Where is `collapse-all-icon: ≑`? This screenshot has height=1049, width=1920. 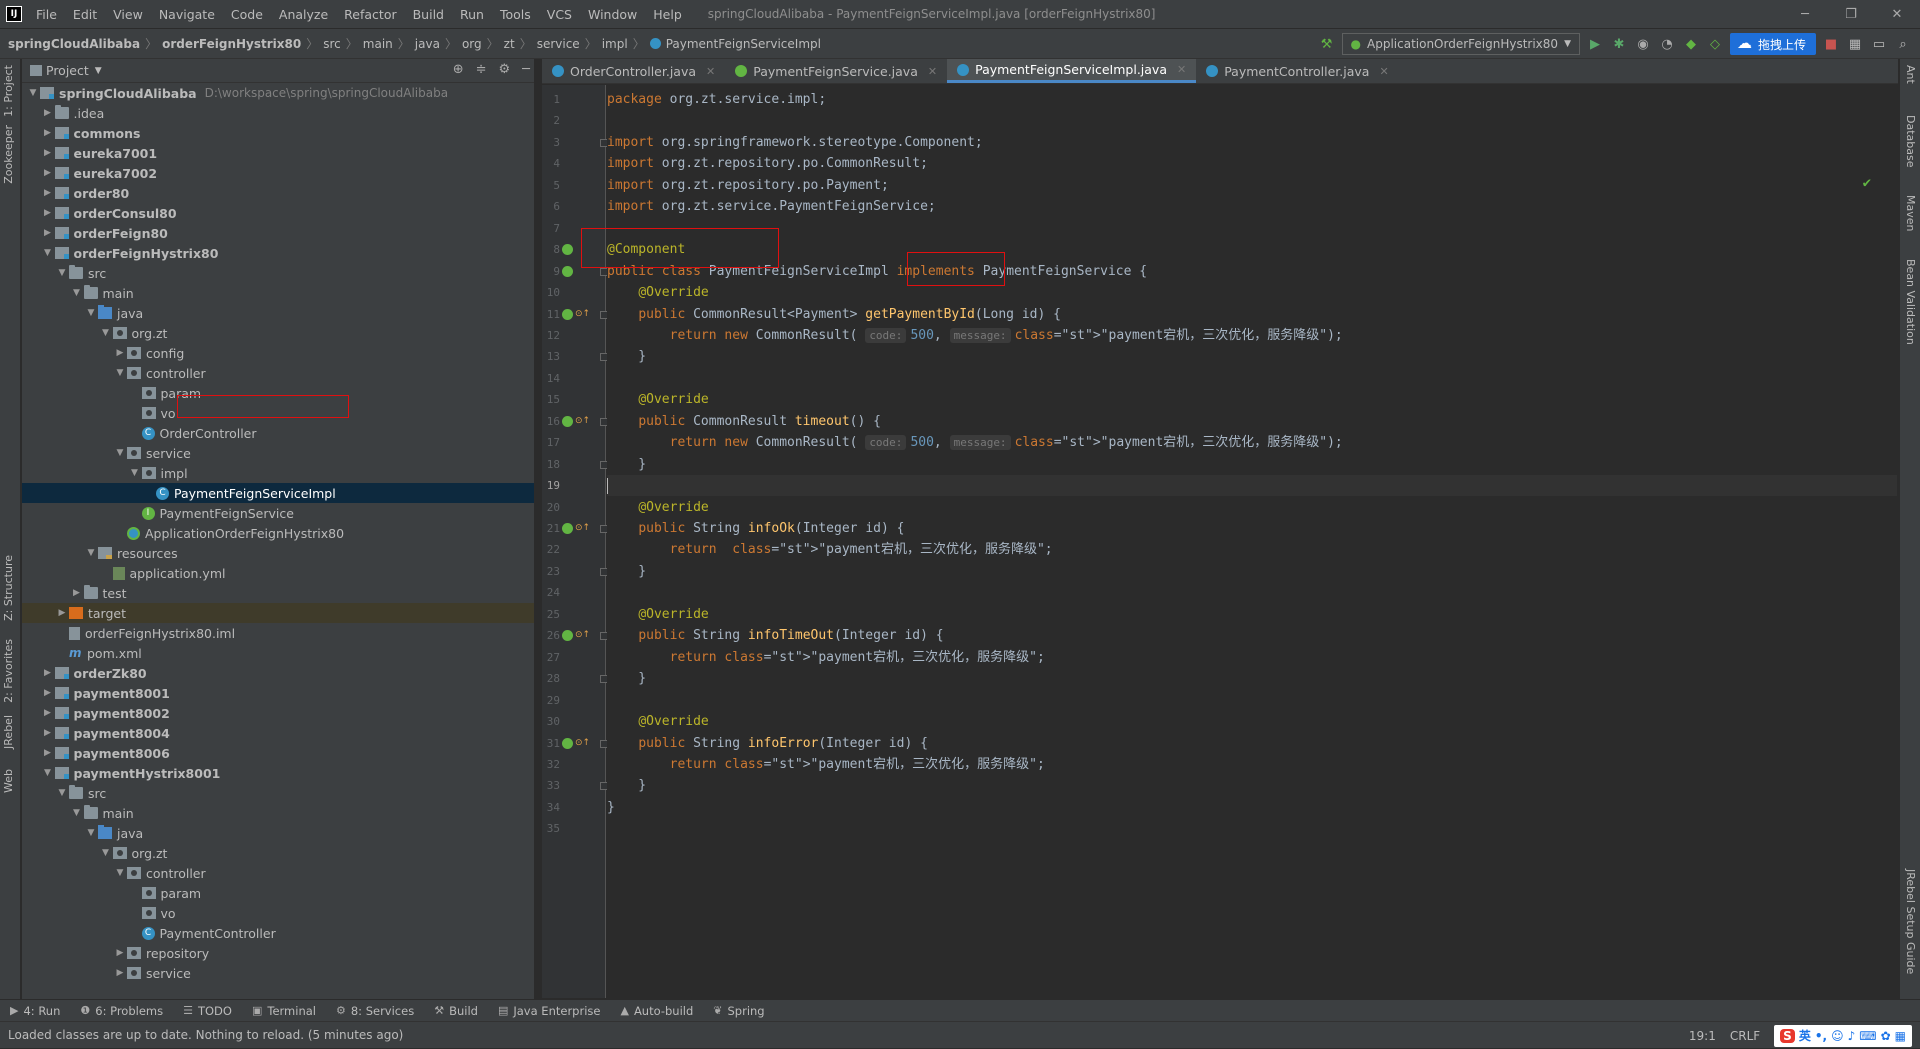 collapse-all-icon: ≑ is located at coordinates (481, 69).